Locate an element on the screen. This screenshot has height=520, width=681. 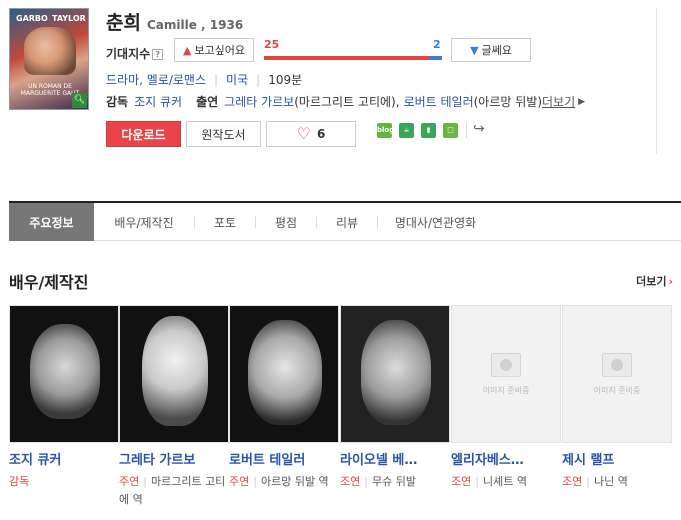
cast-character: 니셰트 역 is located at coordinates (504, 481).